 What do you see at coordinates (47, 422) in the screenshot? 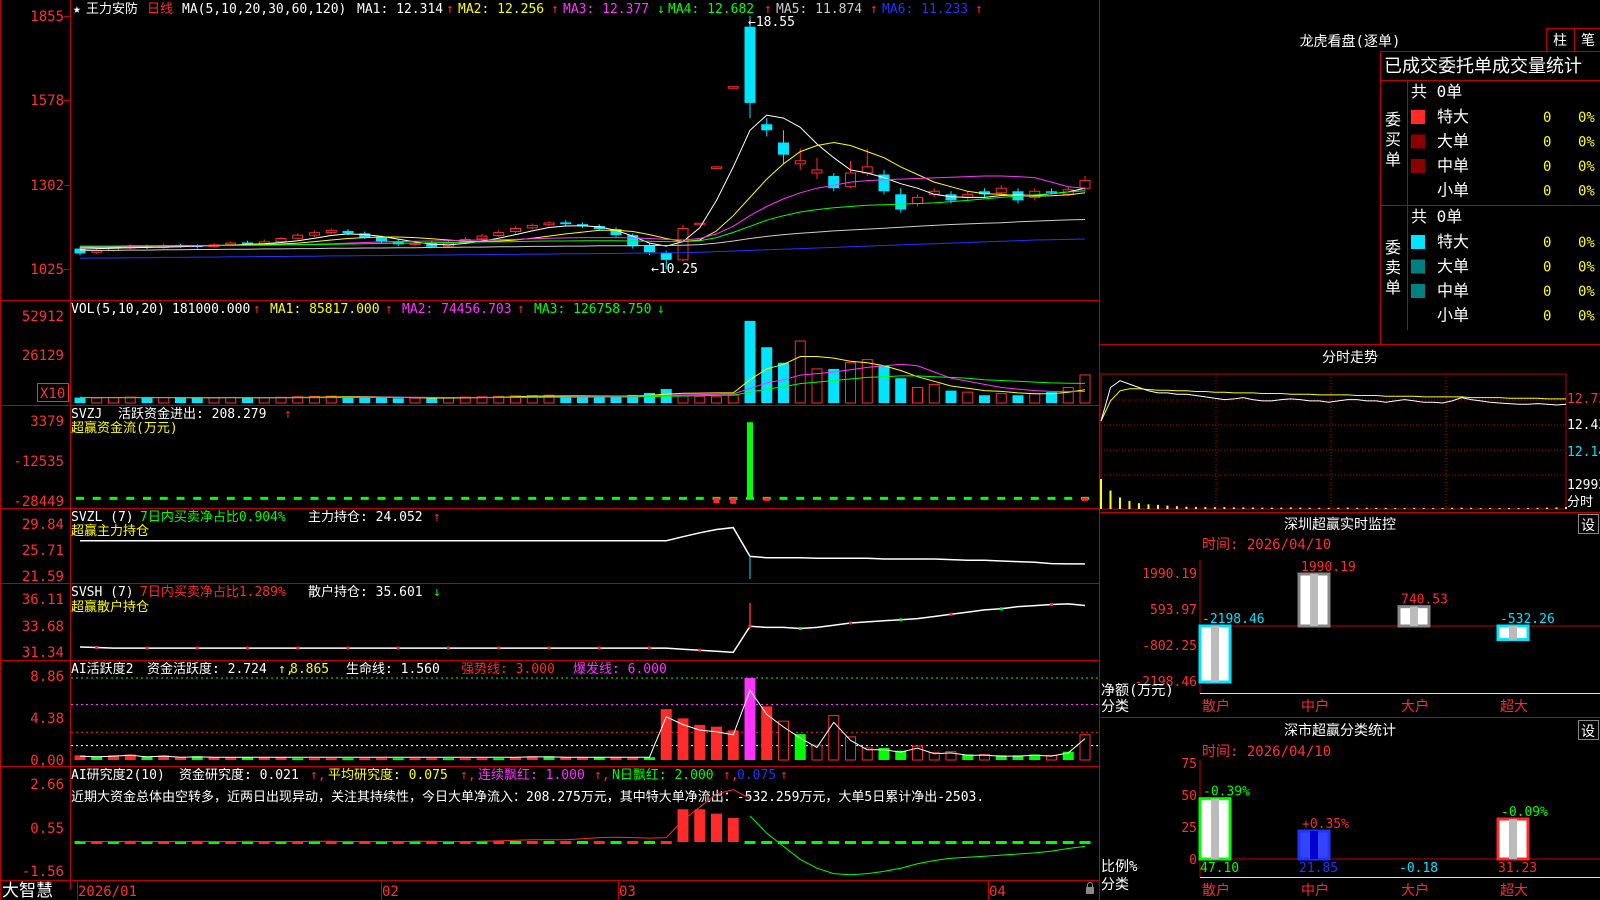
I see `y-tick: 3379` at bounding box center [47, 422].